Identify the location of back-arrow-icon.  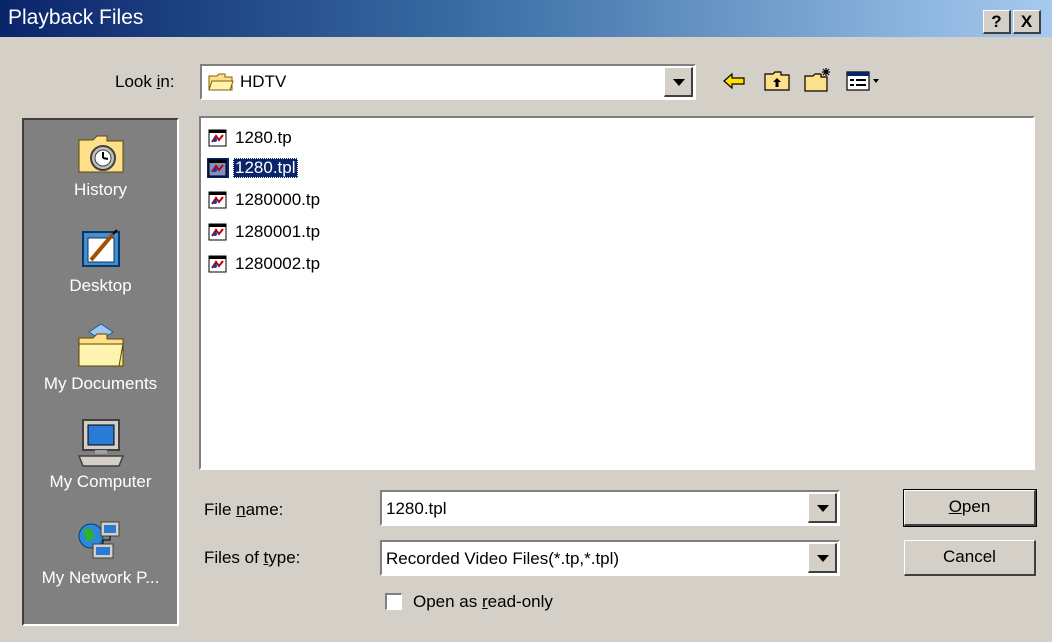
(735, 81).